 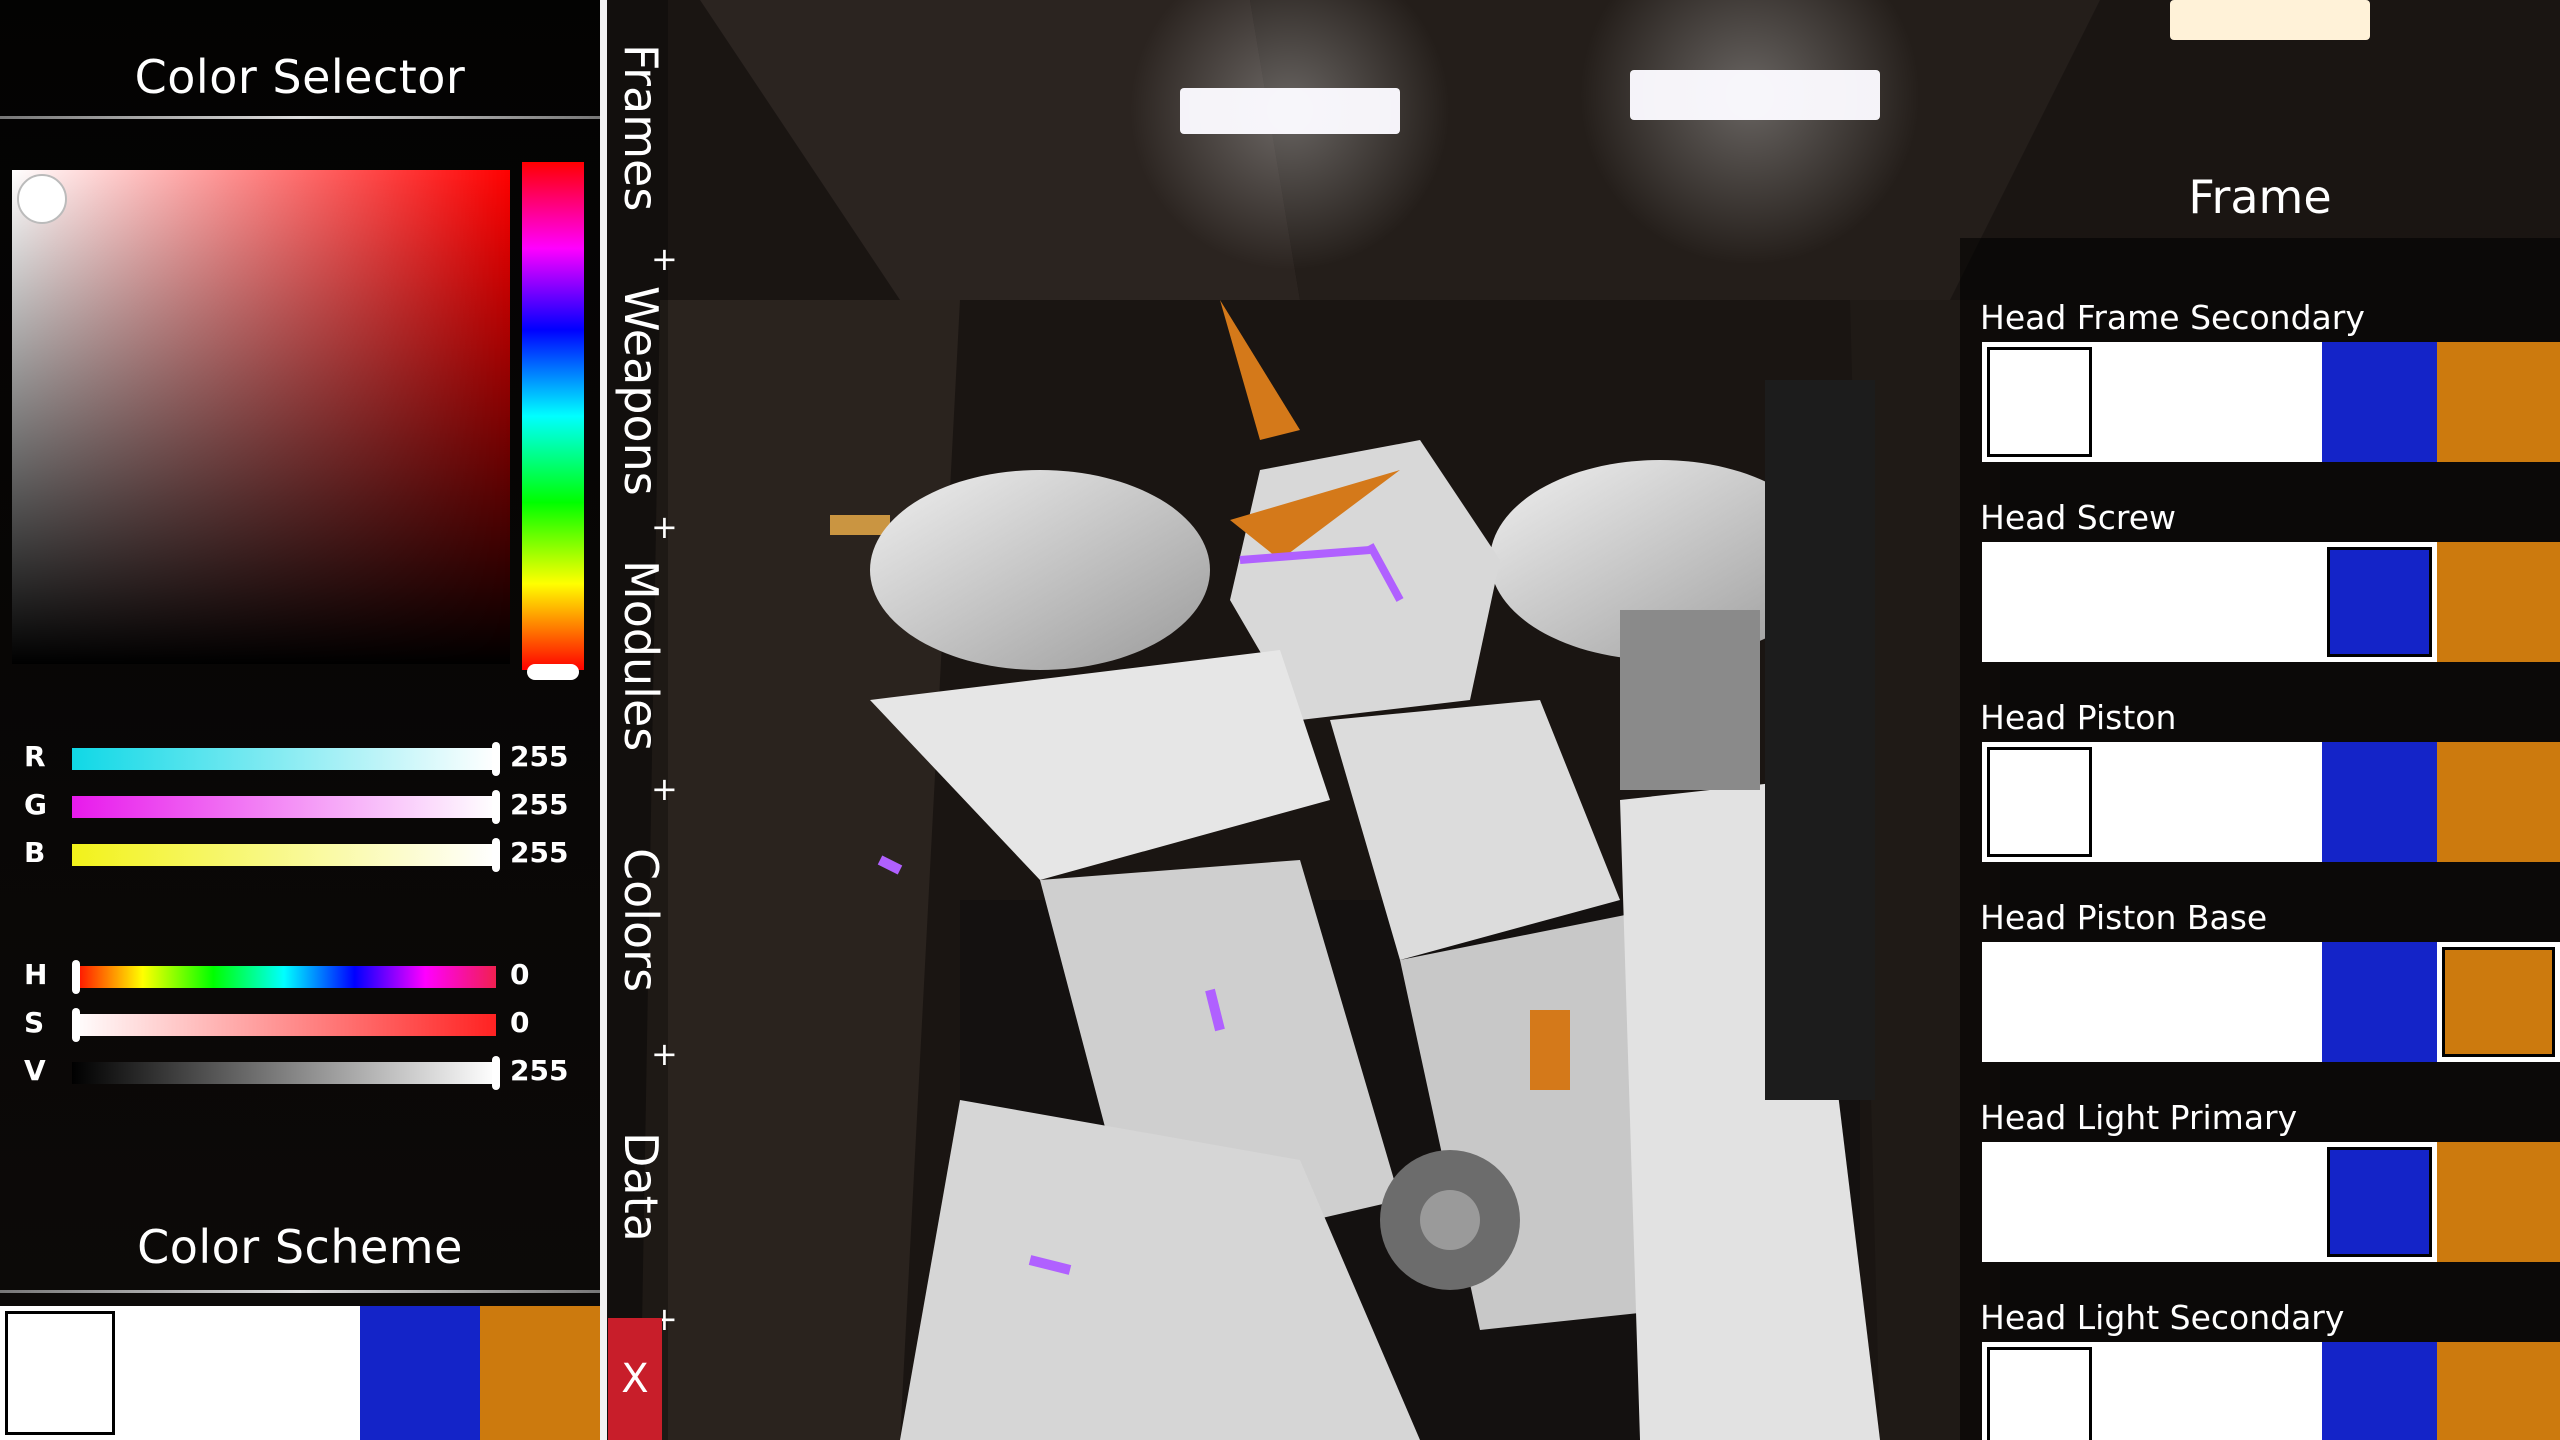 I want to click on frame-color-entry: Head Frame Secondary, so click(x=2260, y=392).